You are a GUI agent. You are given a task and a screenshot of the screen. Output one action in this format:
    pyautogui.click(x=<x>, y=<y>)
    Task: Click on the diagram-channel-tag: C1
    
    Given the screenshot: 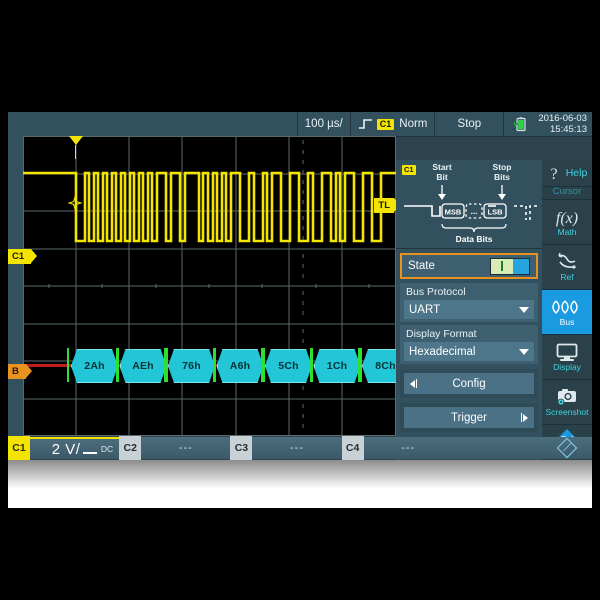 What is the action you would take?
    pyautogui.click(x=409, y=170)
    